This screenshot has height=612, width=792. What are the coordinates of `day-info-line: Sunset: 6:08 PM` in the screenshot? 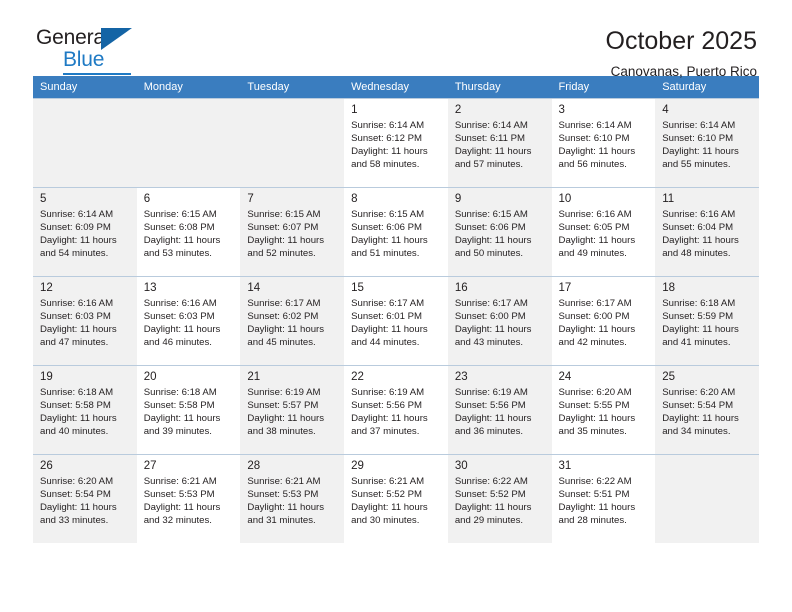 It's located at (179, 228).